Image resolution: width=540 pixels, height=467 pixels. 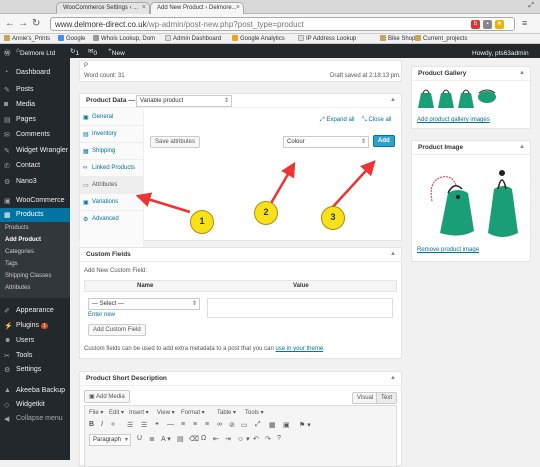 What do you see at coordinates (102, 424) in the screenshot?
I see `italic-icon: I` at bounding box center [102, 424].